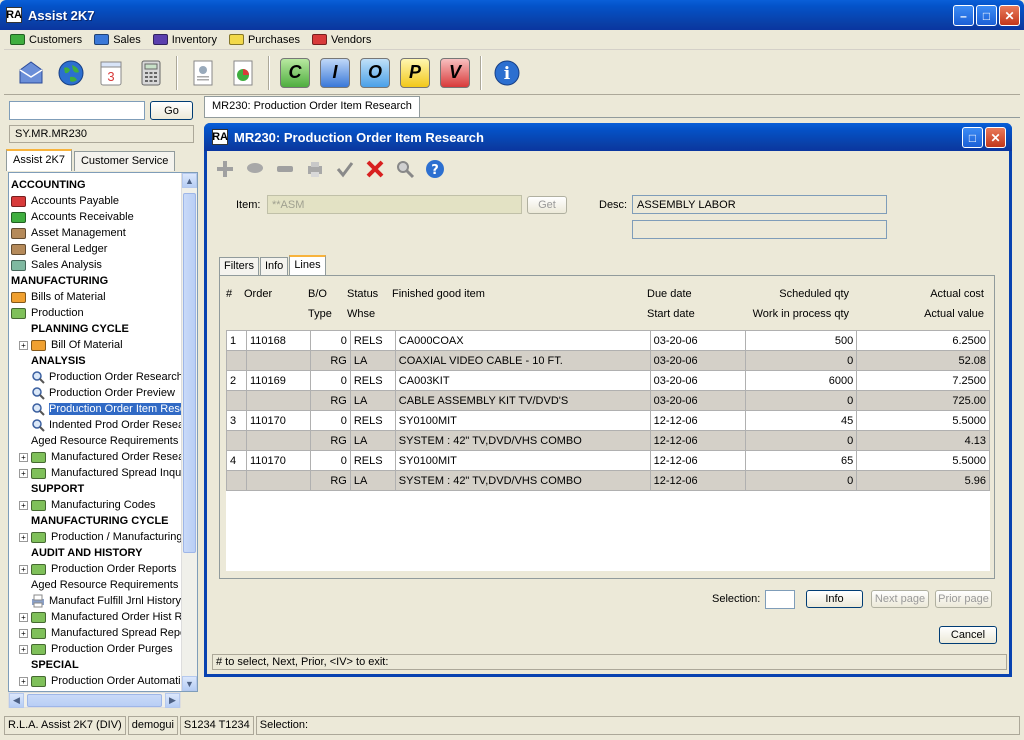 This screenshot has width=1024, height=740. Describe the element at coordinates (435, 169) in the screenshot. I see `help-icon: ?` at that location.